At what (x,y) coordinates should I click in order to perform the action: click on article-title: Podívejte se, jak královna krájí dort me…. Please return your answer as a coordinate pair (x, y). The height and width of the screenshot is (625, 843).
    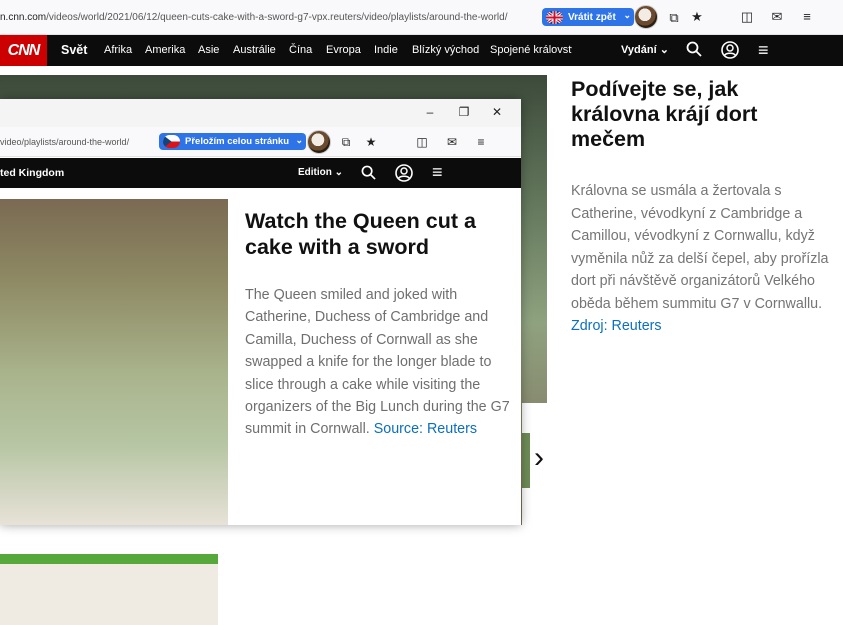
    Looking at the image, I should click on (664, 114).